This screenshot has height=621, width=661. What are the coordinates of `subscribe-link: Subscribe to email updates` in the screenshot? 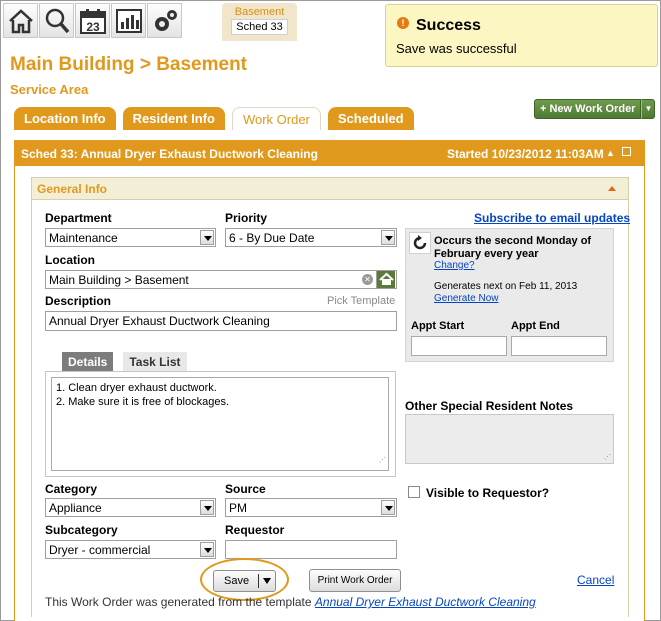 It's located at (552, 218).